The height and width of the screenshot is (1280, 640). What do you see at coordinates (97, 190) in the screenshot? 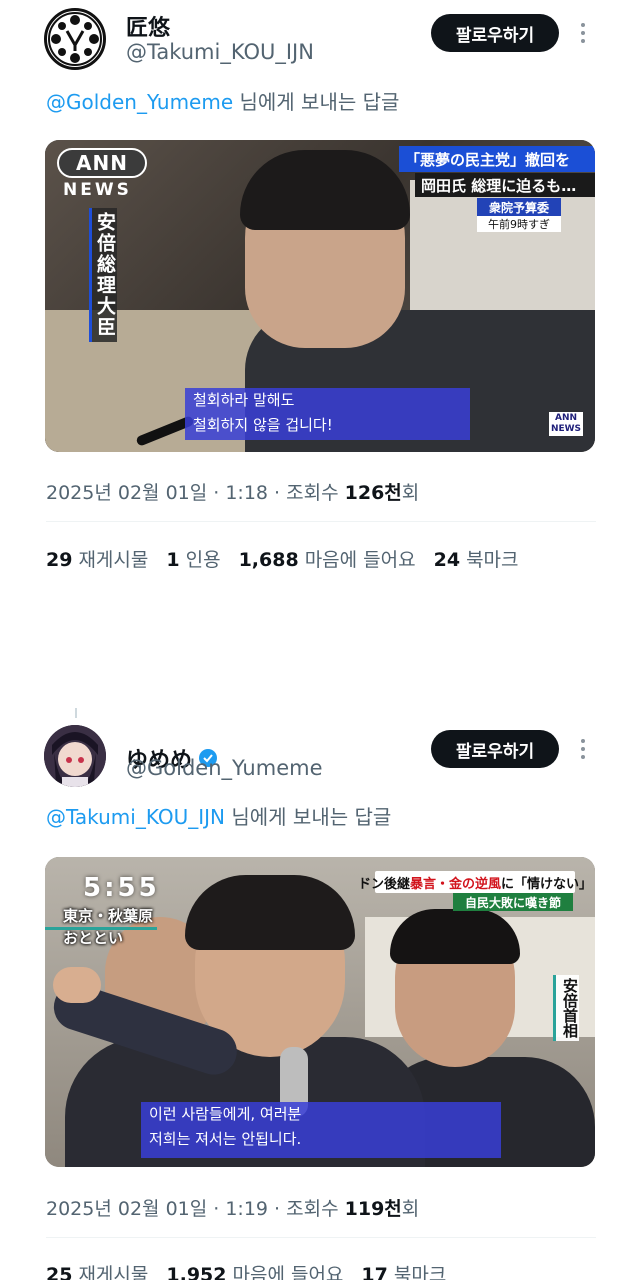
I see `ann-news-label: NEWS` at bounding box center [97, 190].